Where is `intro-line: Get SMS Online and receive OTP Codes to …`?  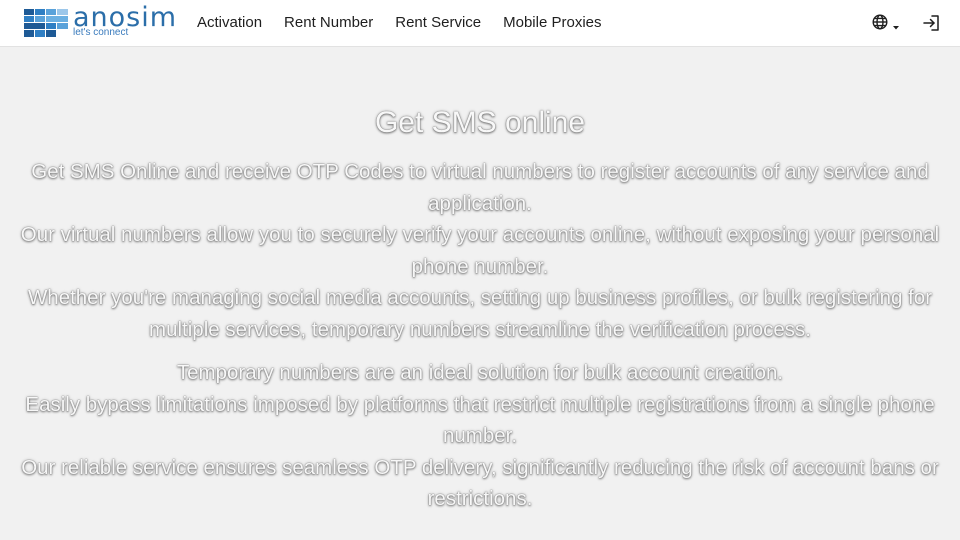
intro-line: Get SMS Online and receive OTP Codes to … is located at coordinates (480, 187).